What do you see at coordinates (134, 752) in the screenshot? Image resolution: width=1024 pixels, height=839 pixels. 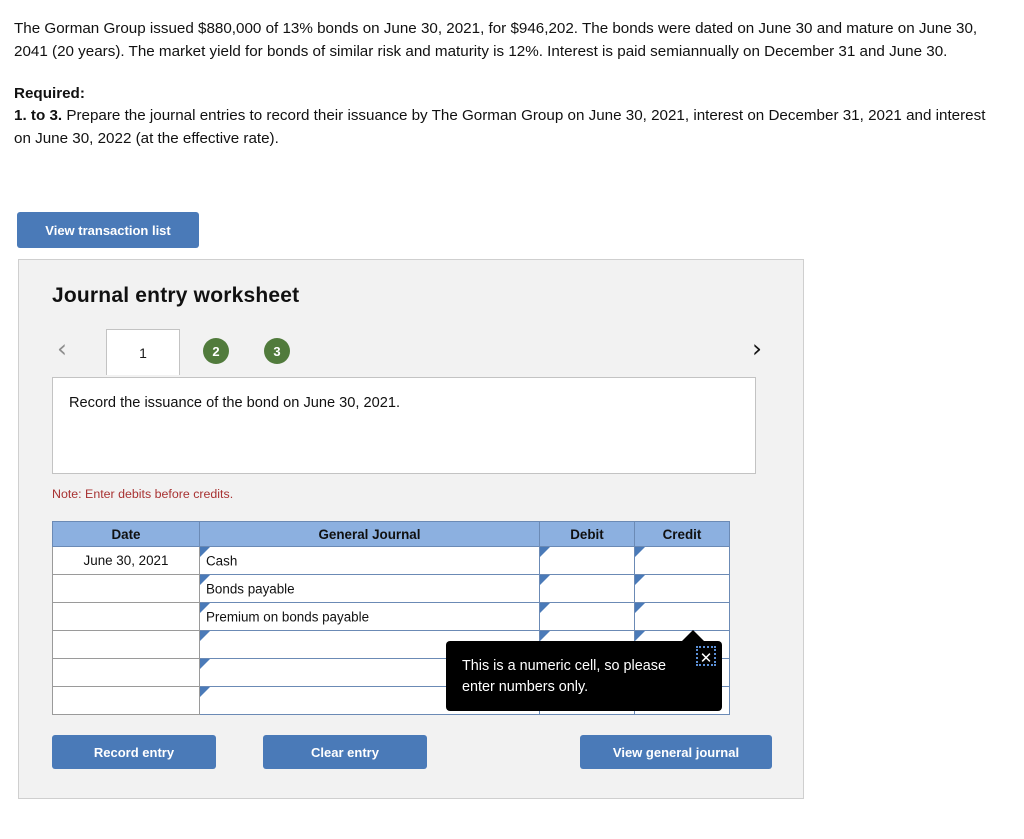 I see `record-entry-button: Record entry` at bounding box center [134, 752].